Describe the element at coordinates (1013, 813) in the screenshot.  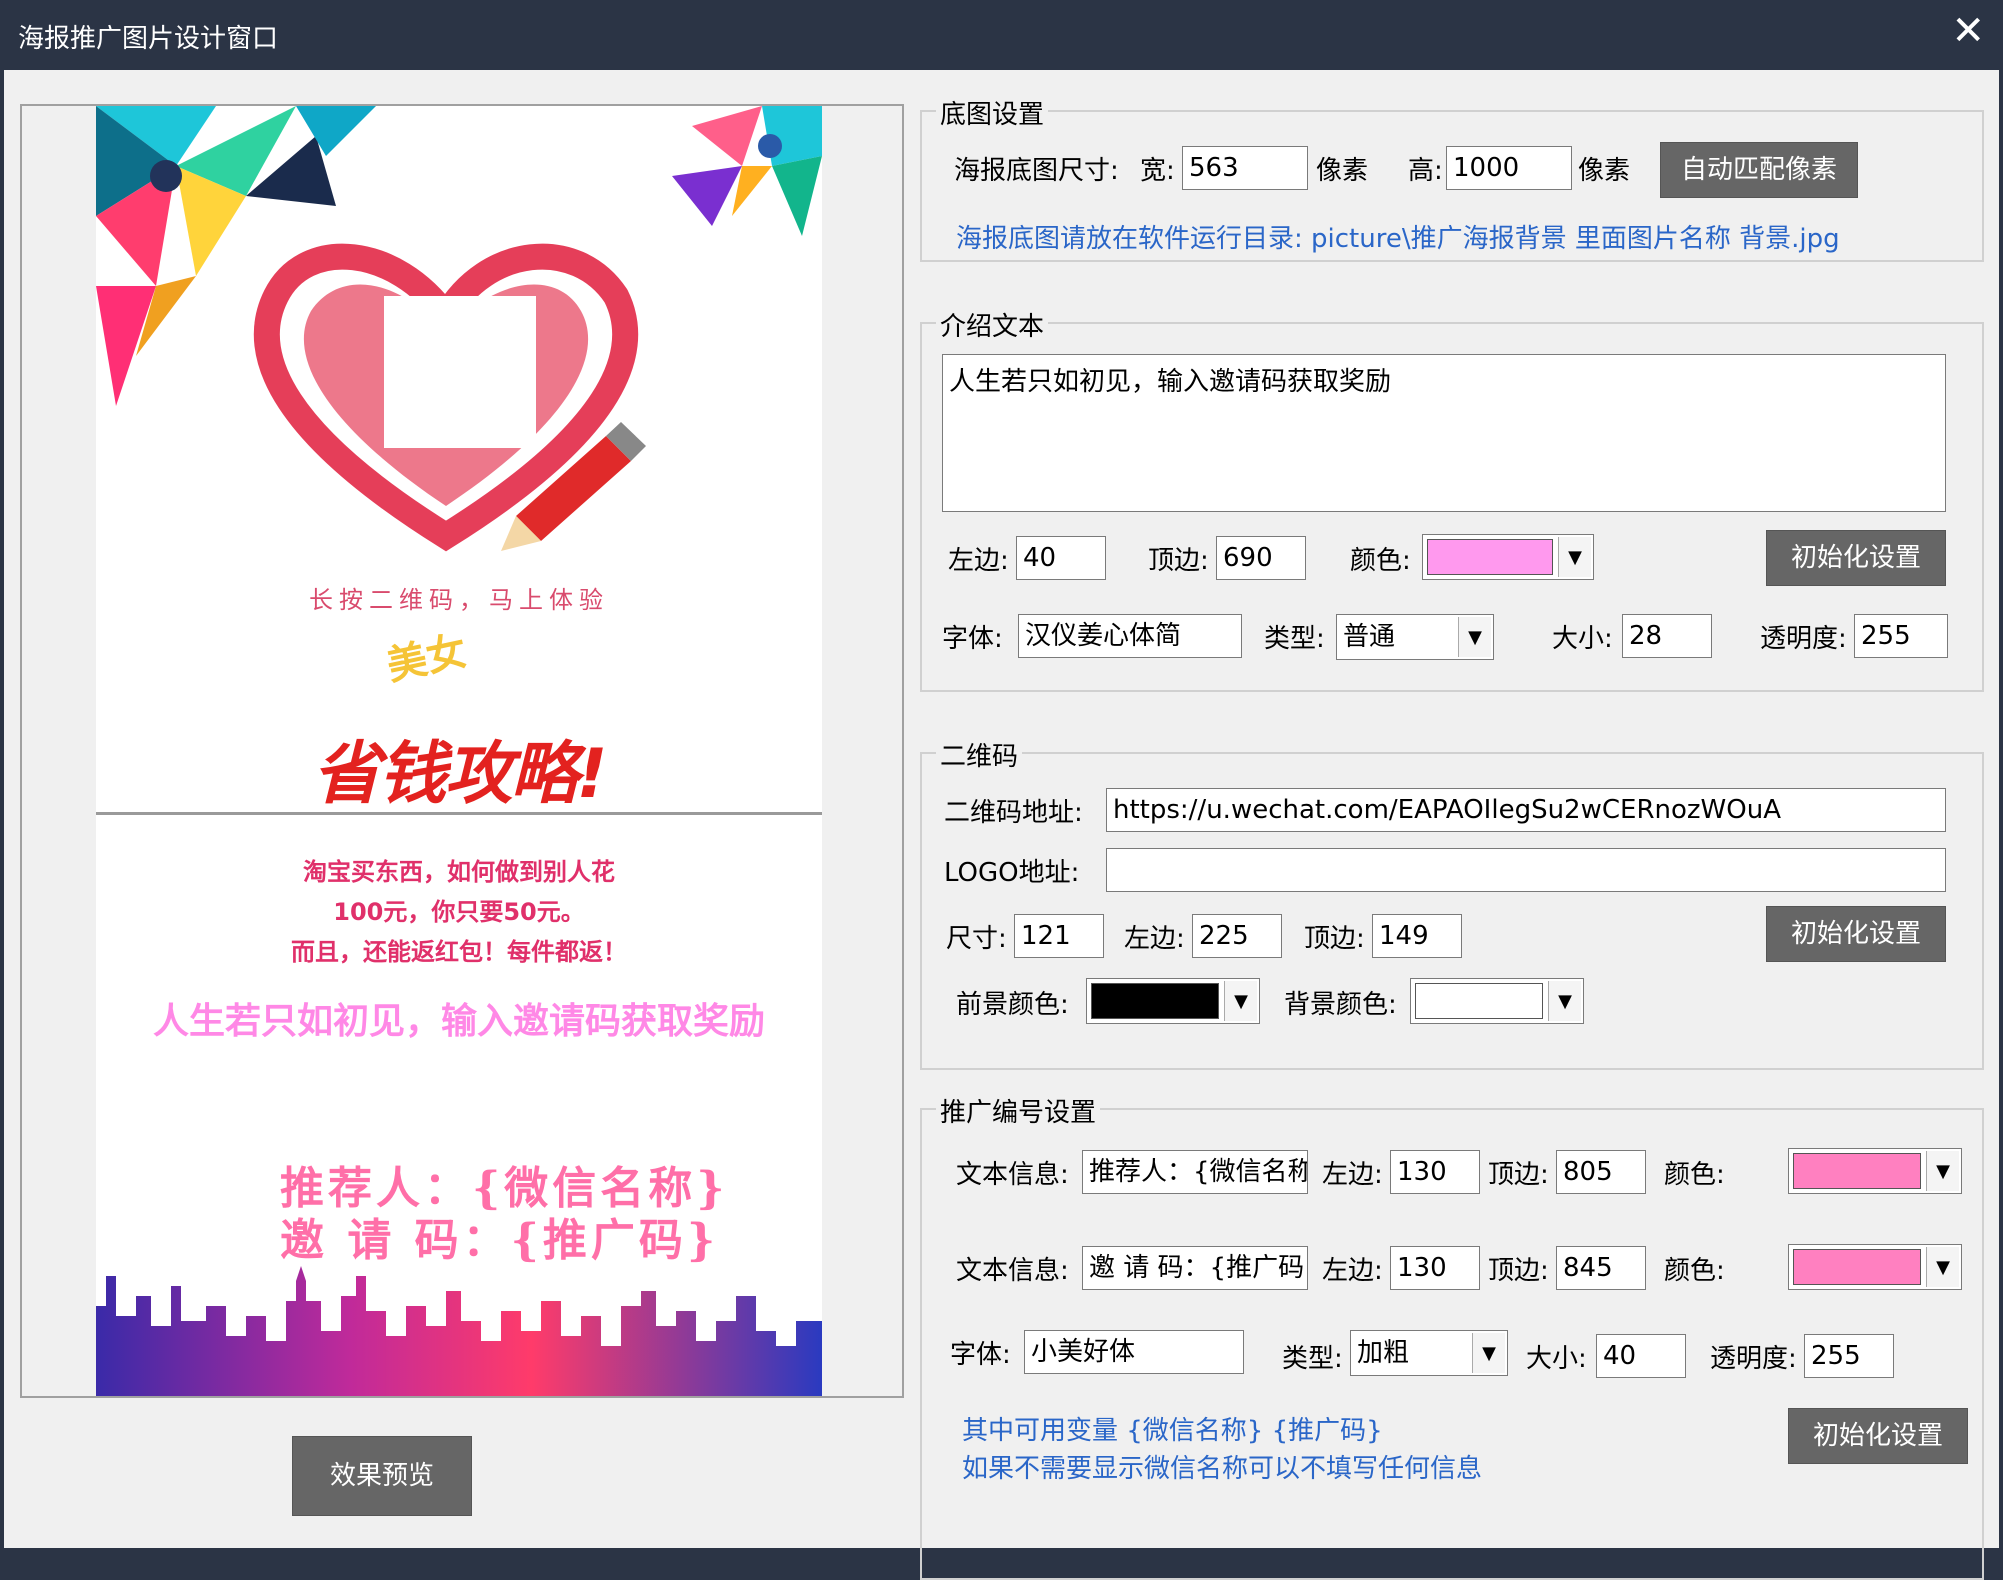
I see `qr-url-label: 二维码地址:` at that location.